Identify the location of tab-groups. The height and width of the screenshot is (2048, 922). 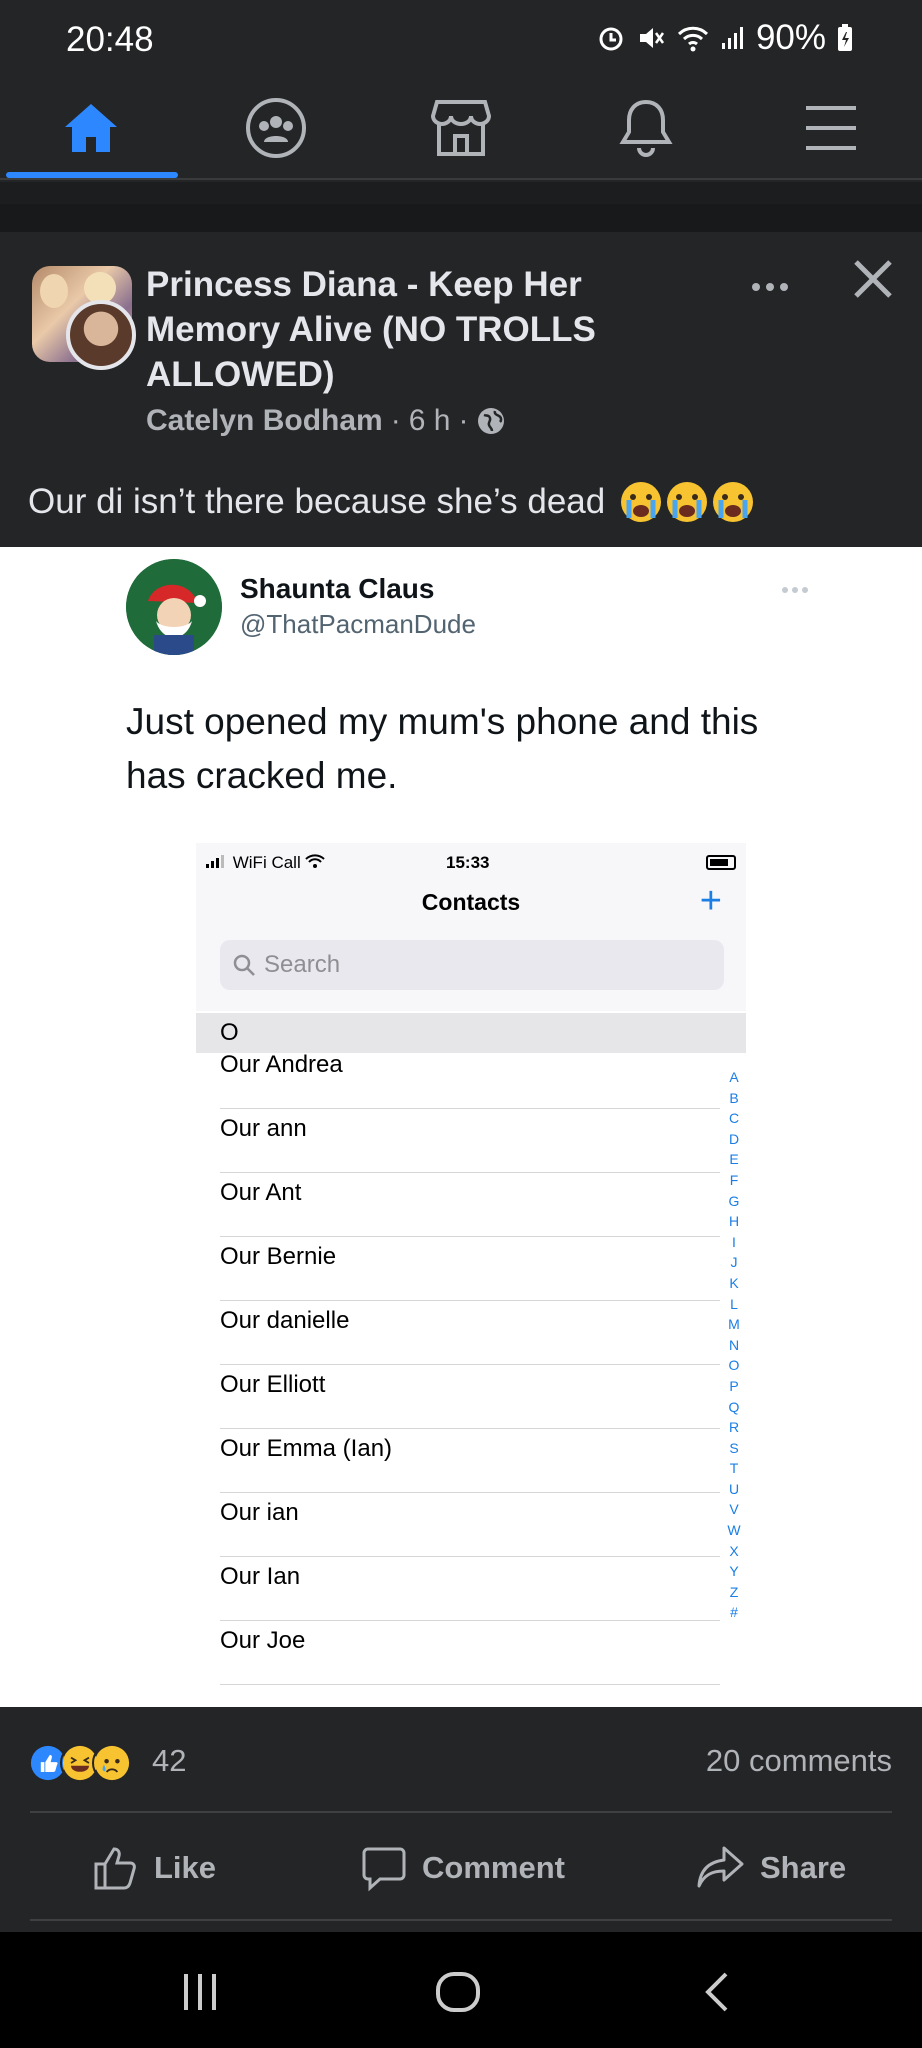
(276, 128).